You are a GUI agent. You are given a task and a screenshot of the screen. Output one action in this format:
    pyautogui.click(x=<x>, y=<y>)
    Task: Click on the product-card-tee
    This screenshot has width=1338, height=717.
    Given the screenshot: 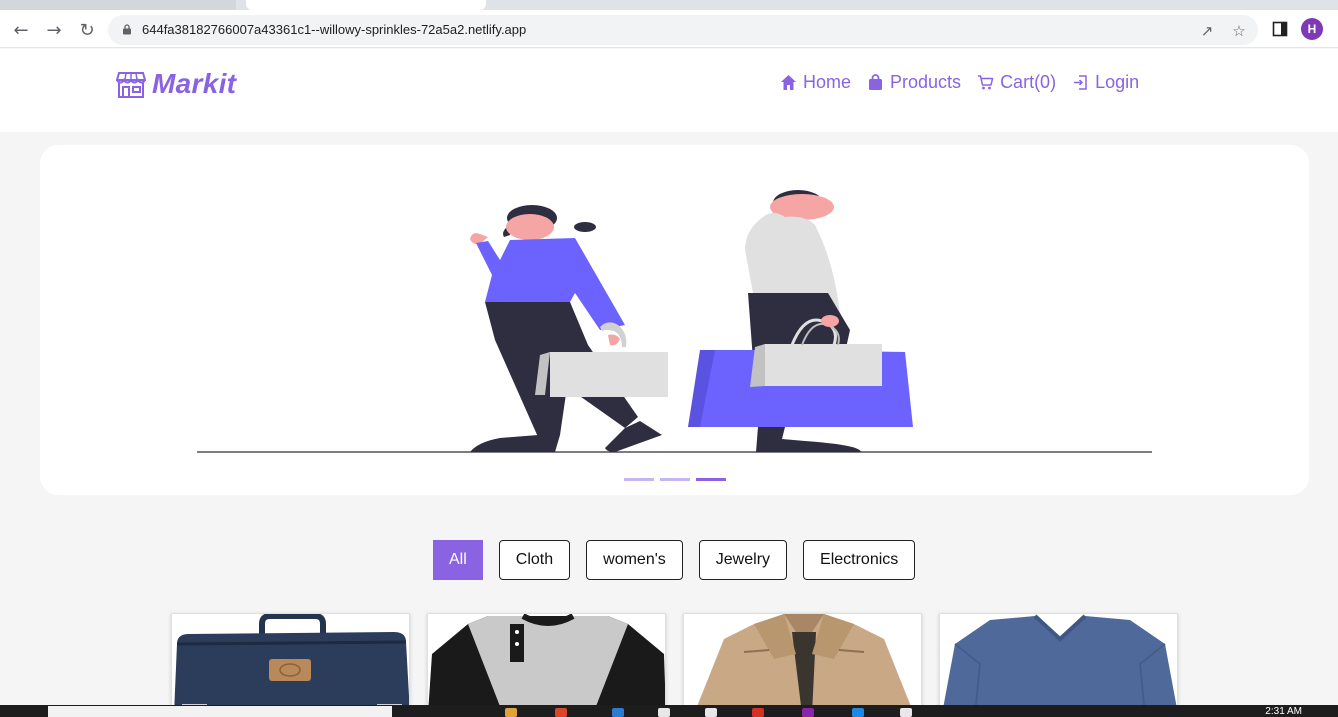 What is the action you would take?
    pyautogui.click(x=1058, y=663)
    